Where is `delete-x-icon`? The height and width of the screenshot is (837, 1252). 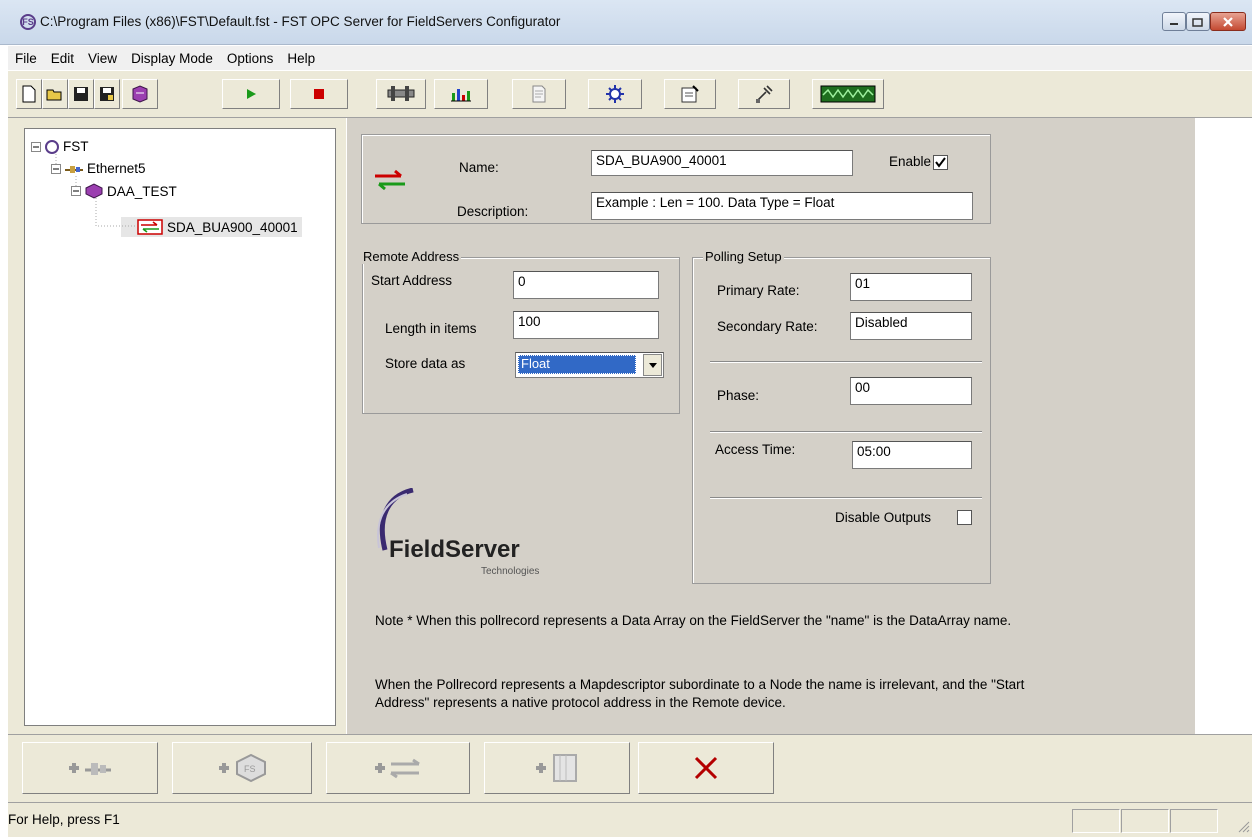 delete-x-icon is located at coordinates (706, 768).